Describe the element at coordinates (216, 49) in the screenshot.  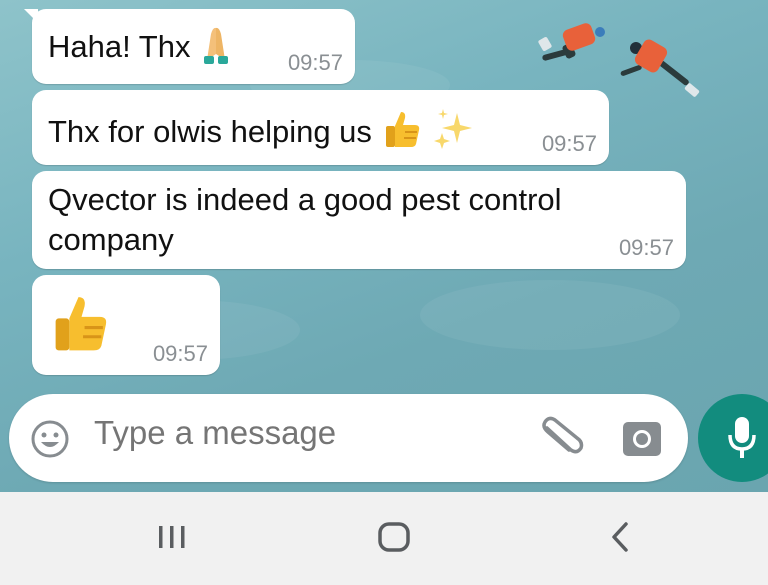
I see `folded-hands-icon` at that location.